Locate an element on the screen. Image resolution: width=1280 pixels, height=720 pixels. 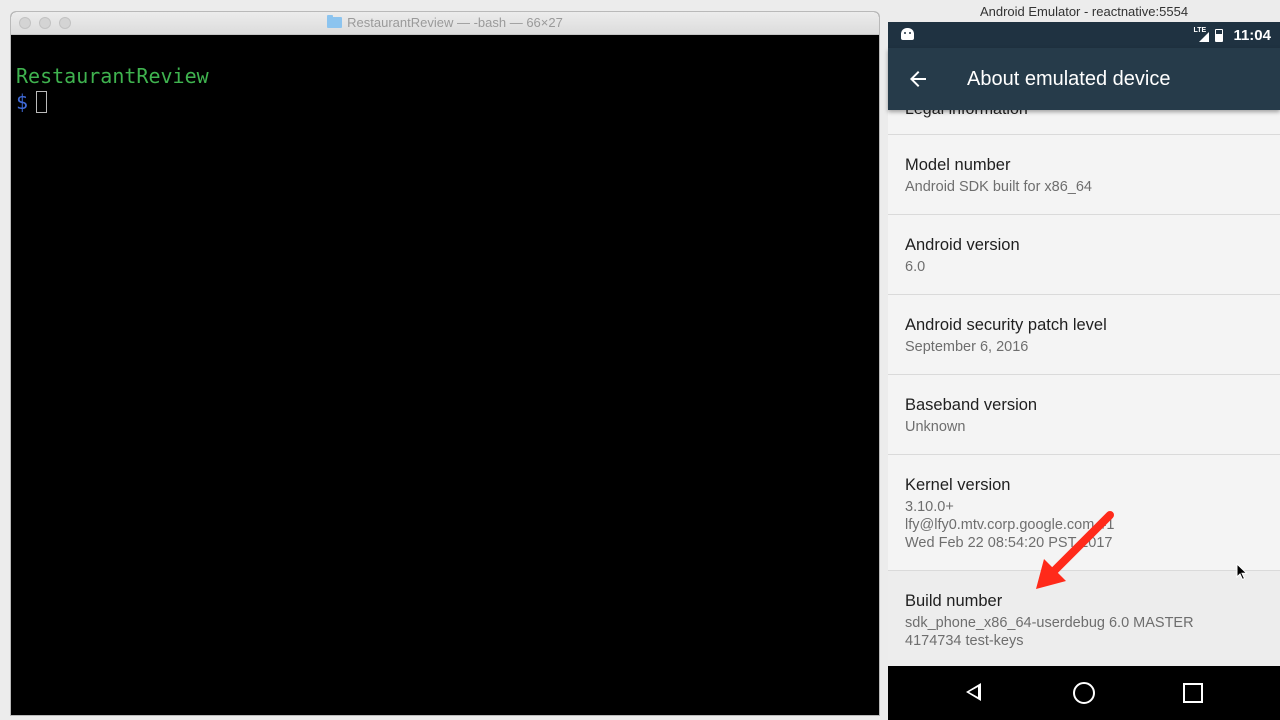
android-notification-icon is located at coordinates (907, 34).